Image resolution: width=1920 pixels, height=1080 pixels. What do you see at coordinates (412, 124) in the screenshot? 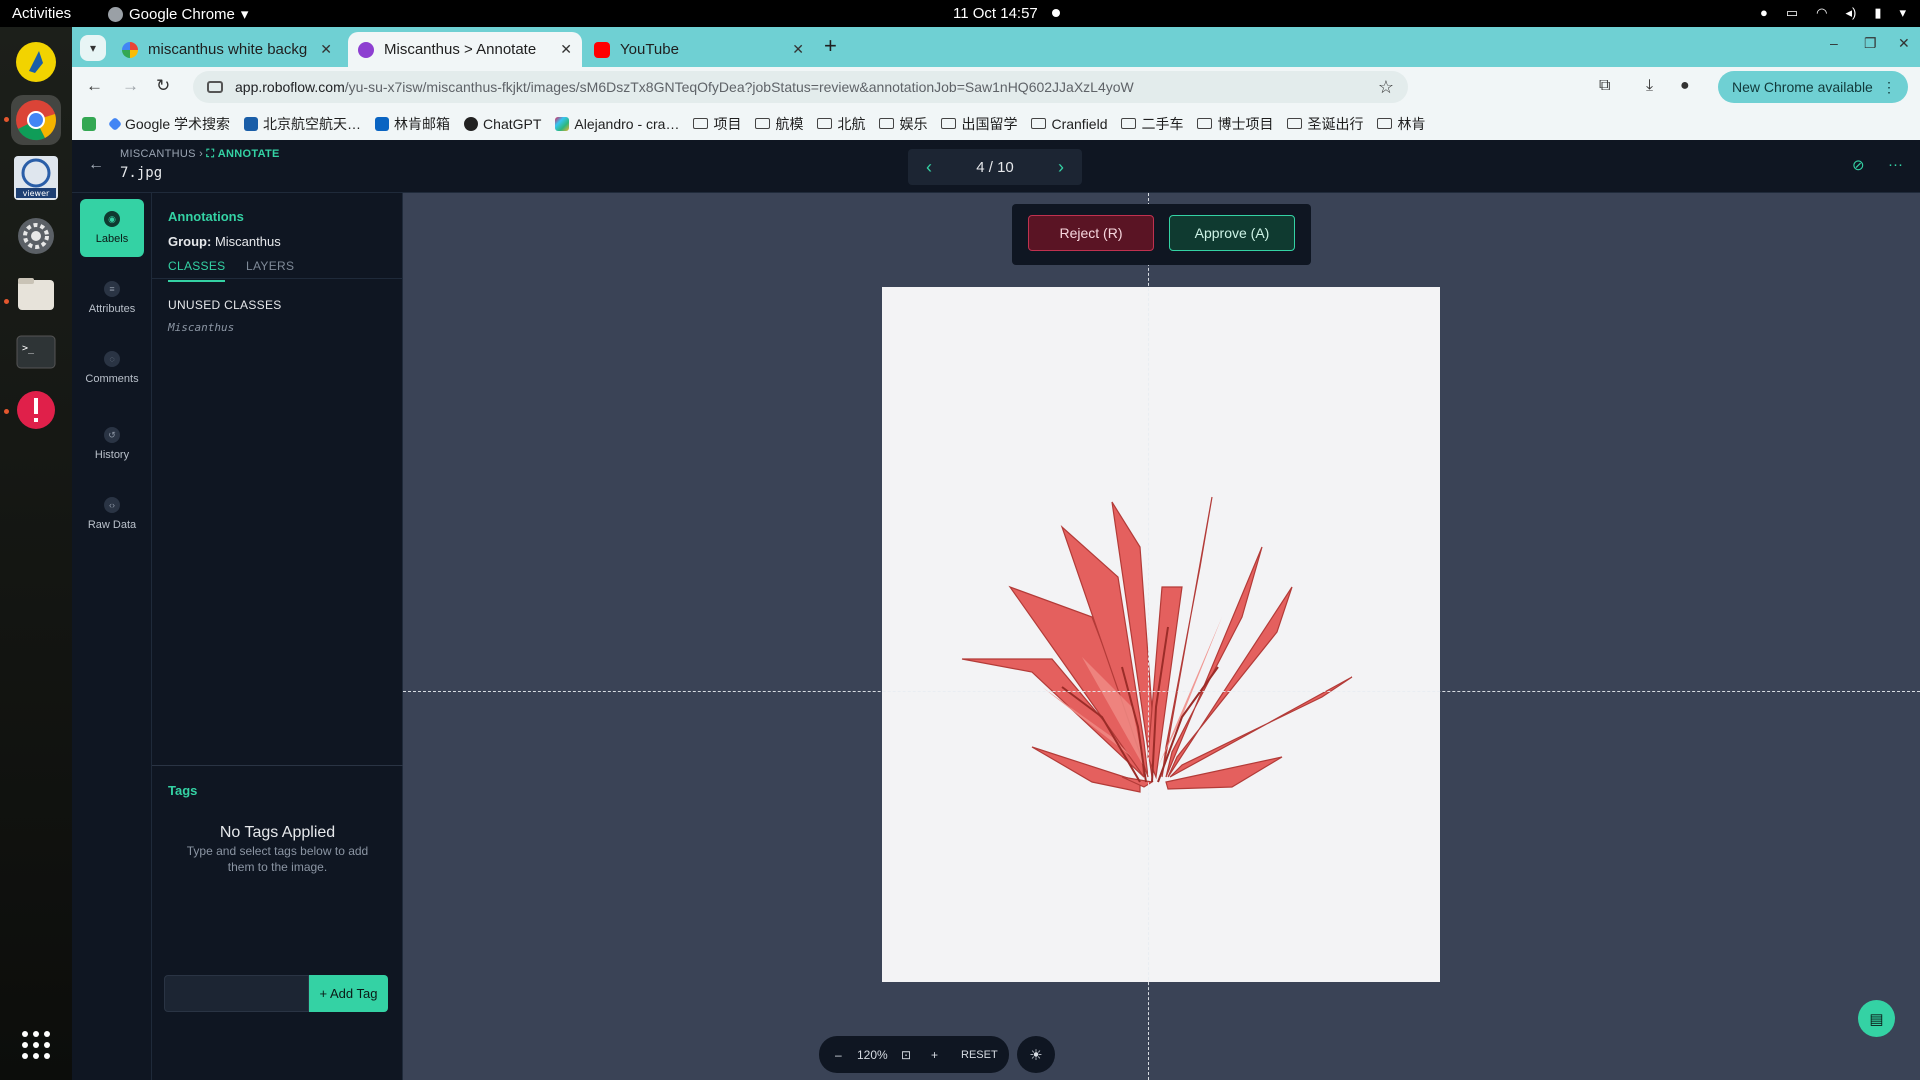
I see `bookmark-item: 林肯邮箱` at bounding box center [412, 124].